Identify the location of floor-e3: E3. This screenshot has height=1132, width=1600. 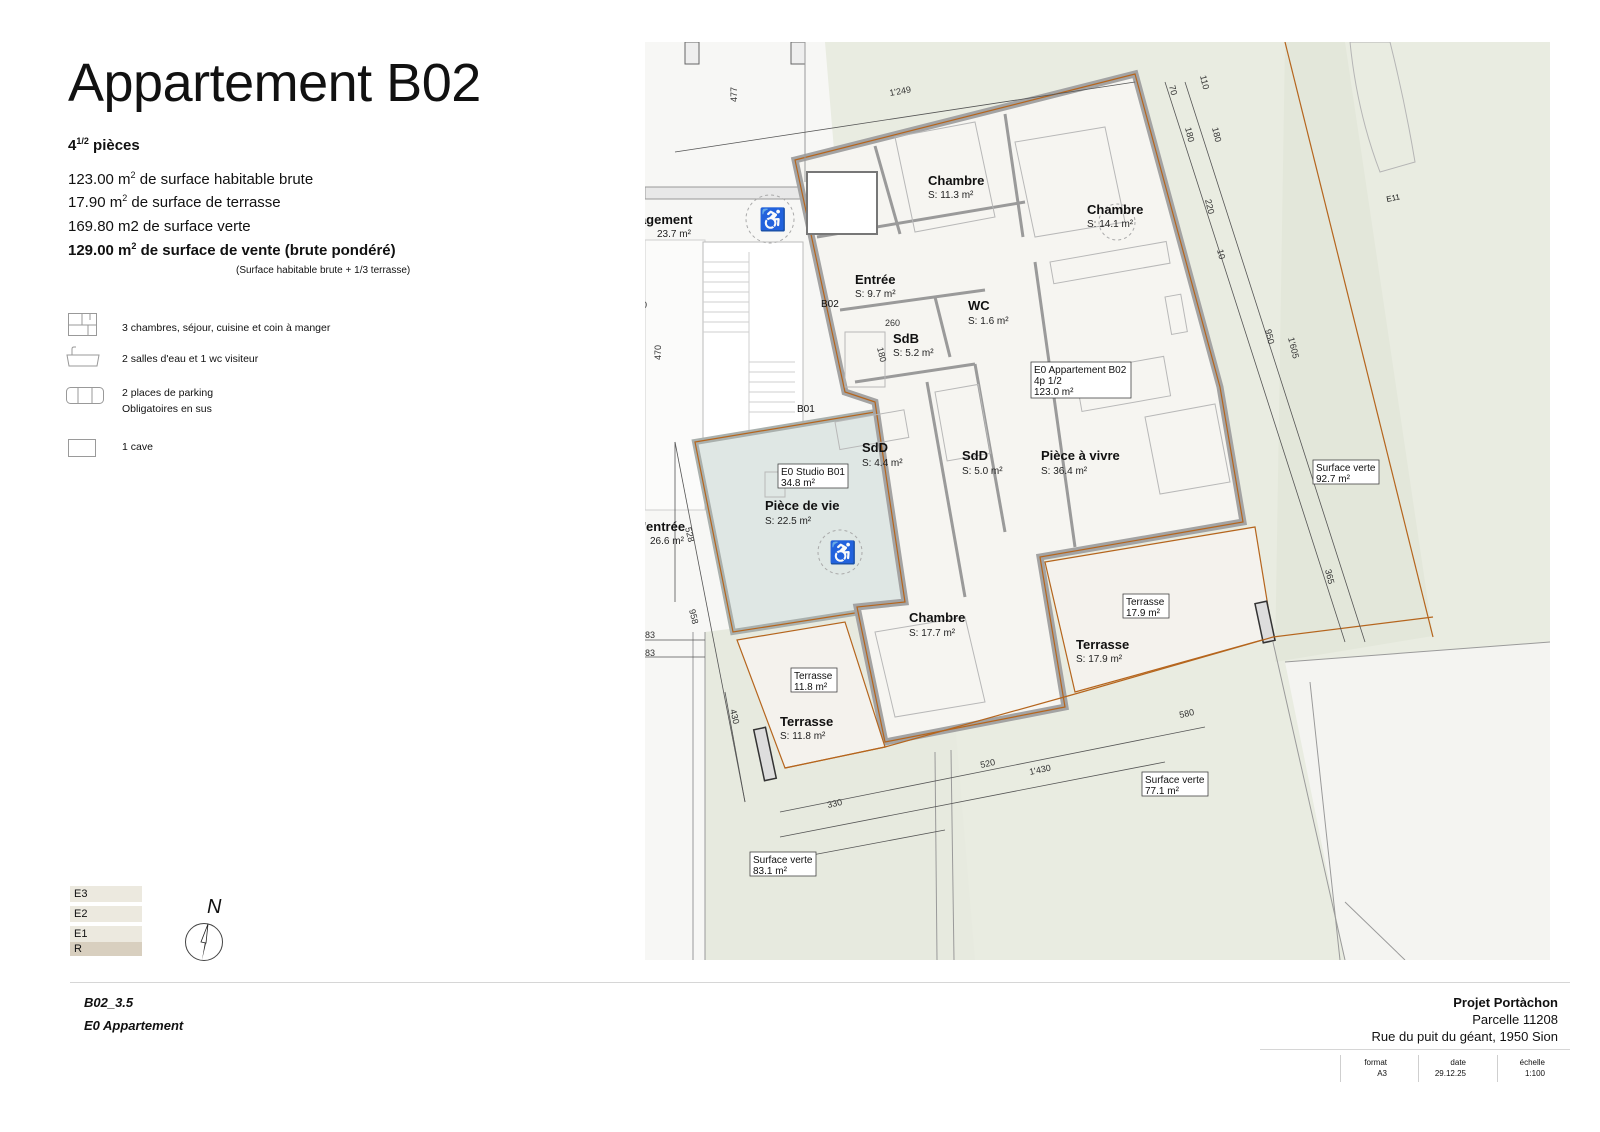
(106, 894).